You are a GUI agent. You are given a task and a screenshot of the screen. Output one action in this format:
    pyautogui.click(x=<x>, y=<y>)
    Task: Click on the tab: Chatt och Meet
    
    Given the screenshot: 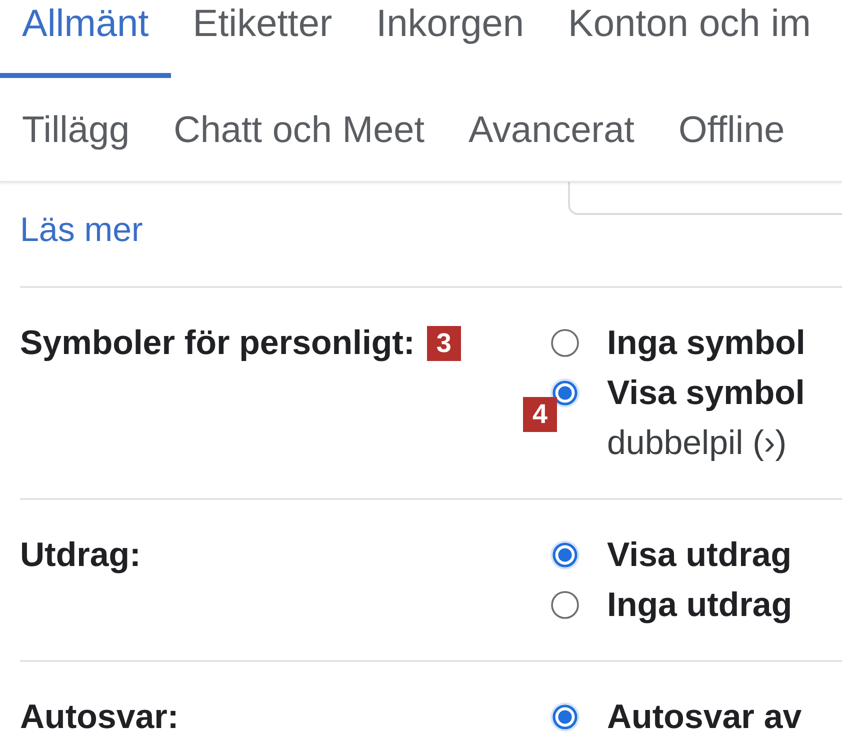 What is the action you would take?
    pyautogui.click(x=299, y=129)
    